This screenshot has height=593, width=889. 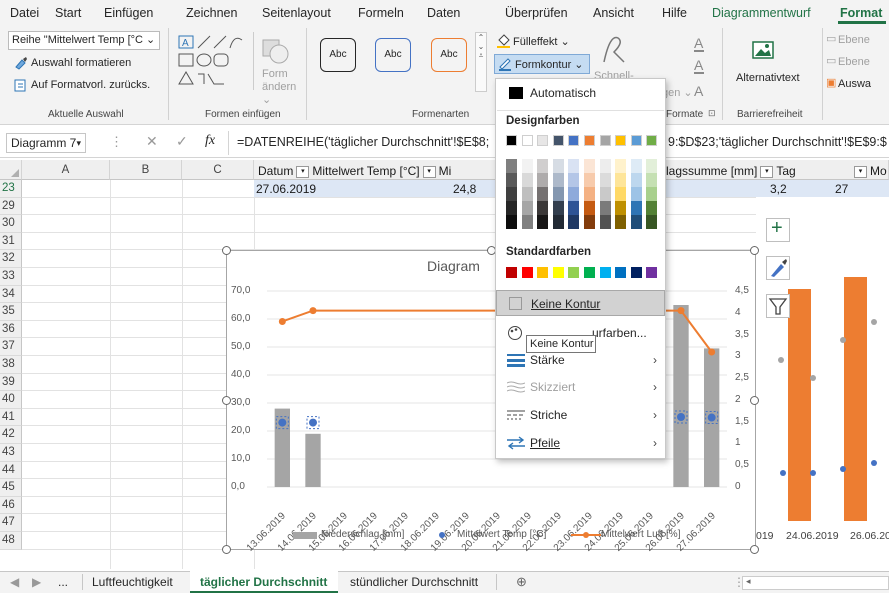 What do you see at coordinates (46, 143) in the screenshot?
I see `name-box: Diagramm 7 ▾` at bounding box center [46, 143].